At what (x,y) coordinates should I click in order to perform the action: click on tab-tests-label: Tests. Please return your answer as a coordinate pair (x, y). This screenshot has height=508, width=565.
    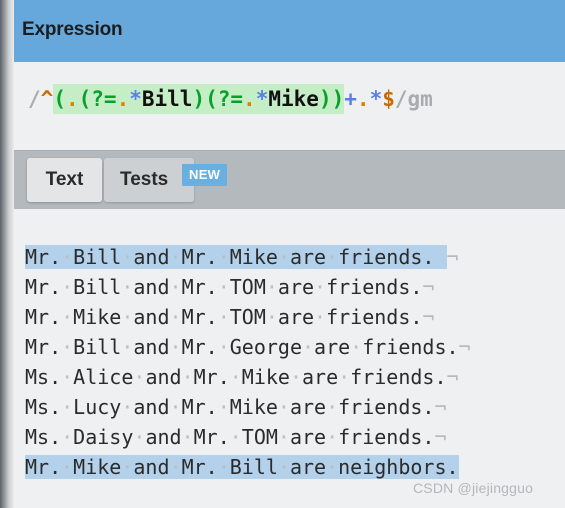
    Looking at the image, I should click on (144, 179).